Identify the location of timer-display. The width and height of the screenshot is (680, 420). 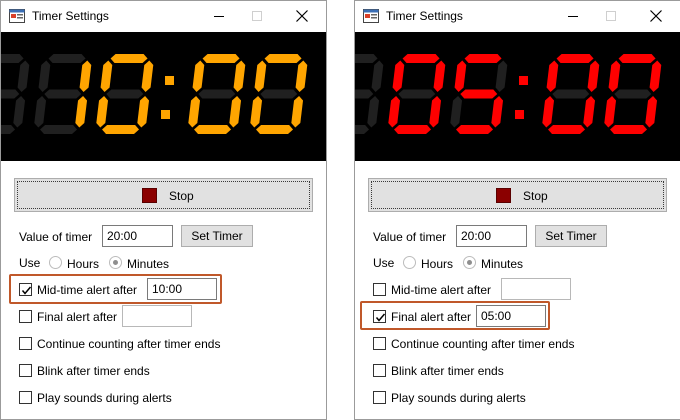
(163, 96).